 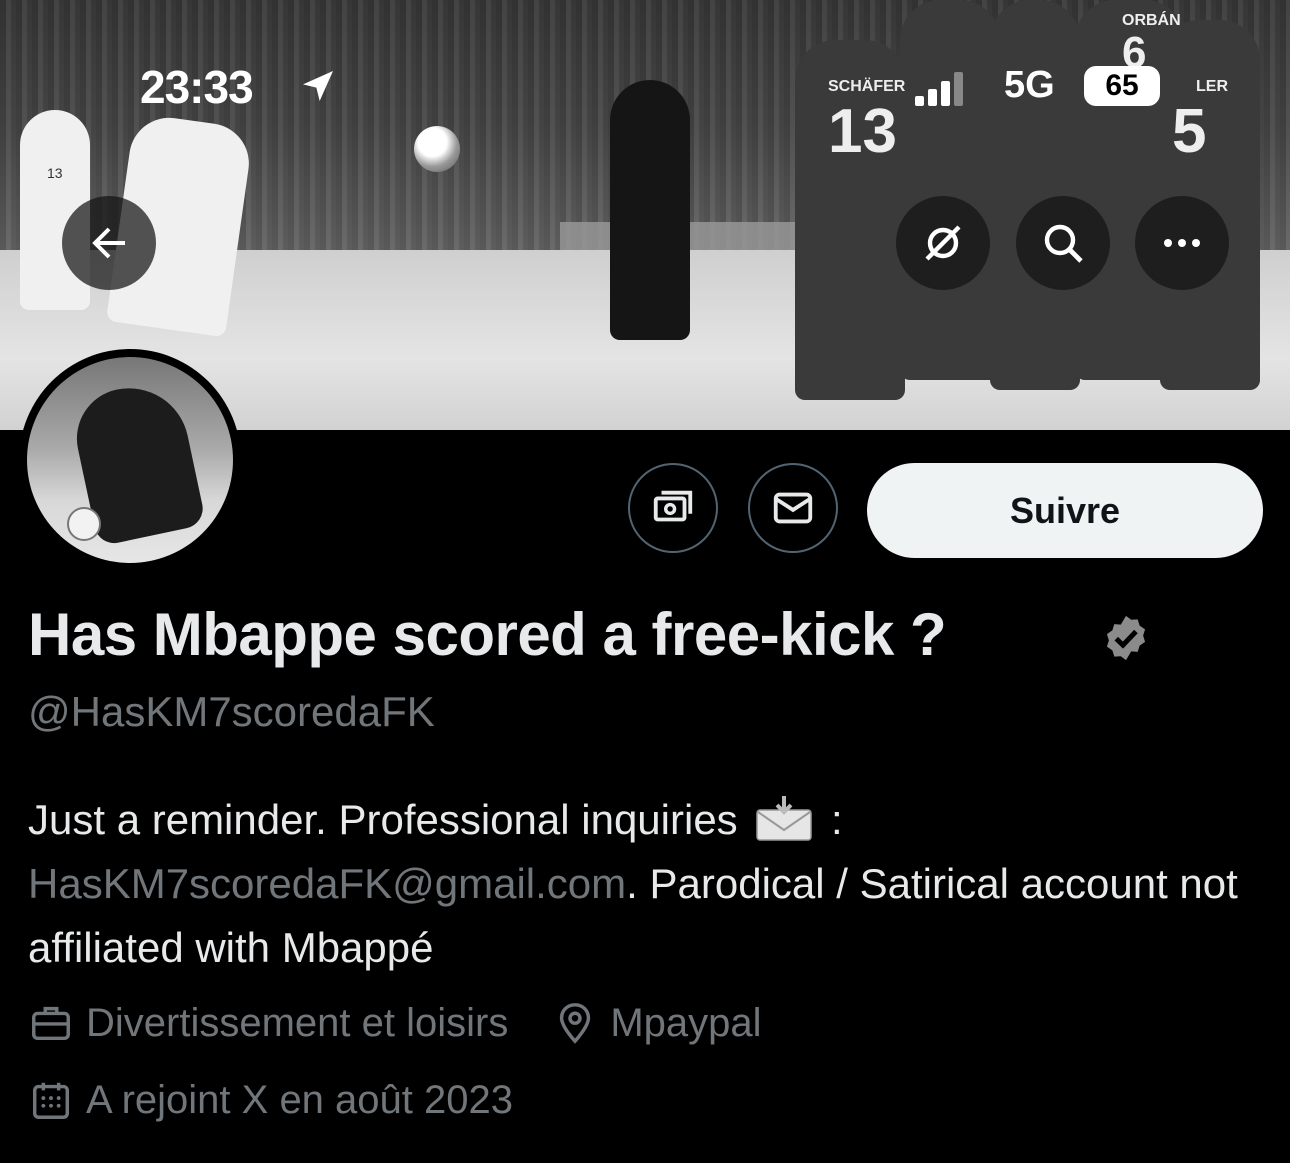 I want to click on briefcase-icon, so click(x=51, y=1023).